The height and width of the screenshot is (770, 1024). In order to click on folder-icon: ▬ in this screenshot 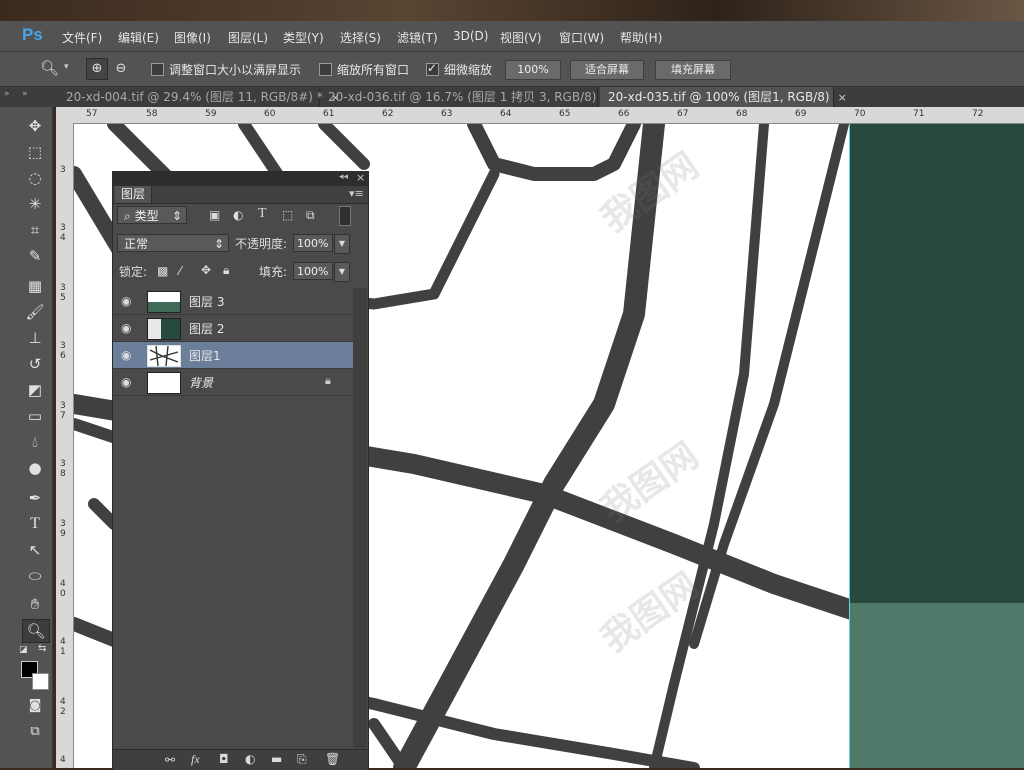, I will do `click(276, 759)`.